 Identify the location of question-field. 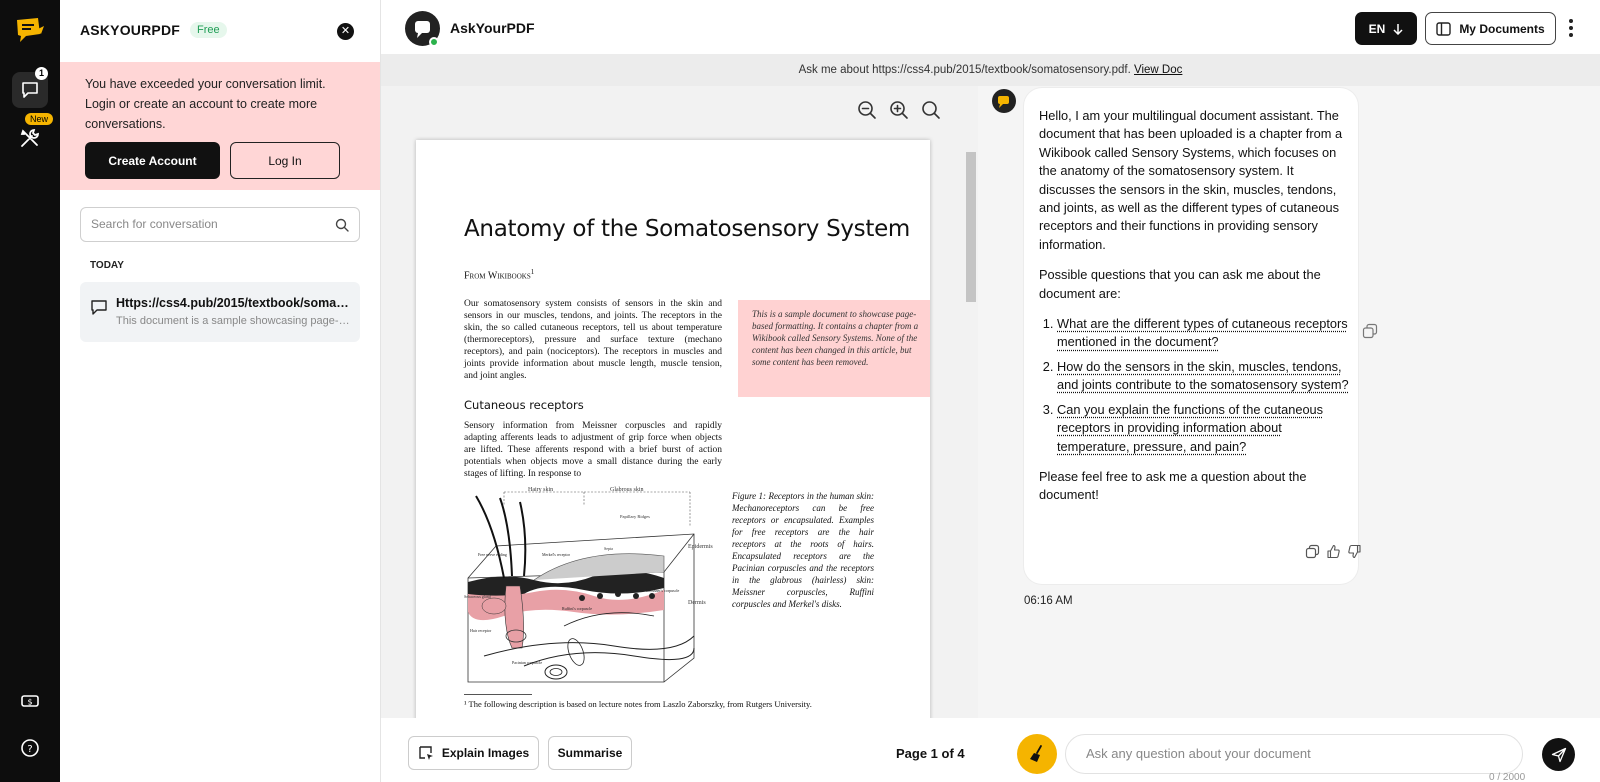
(1294, 754).